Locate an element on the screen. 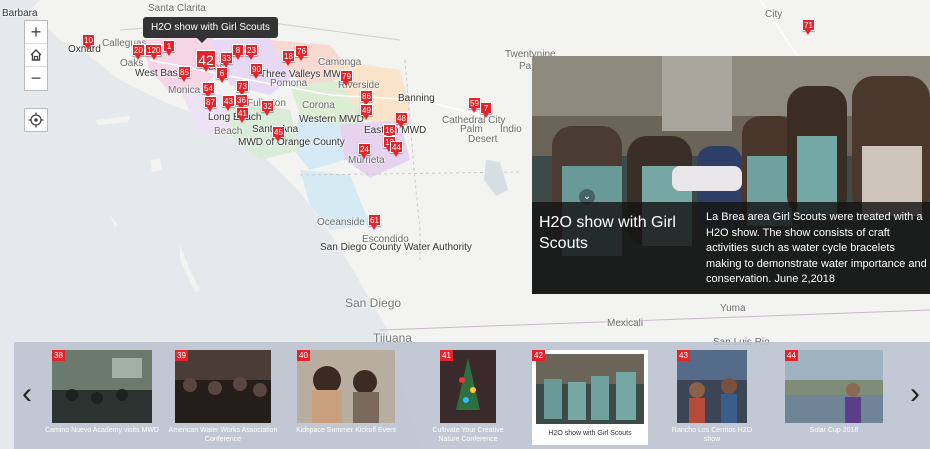 The height and width of the screenshot is (449, 930). home-icon is located at coordinates (36, 55).